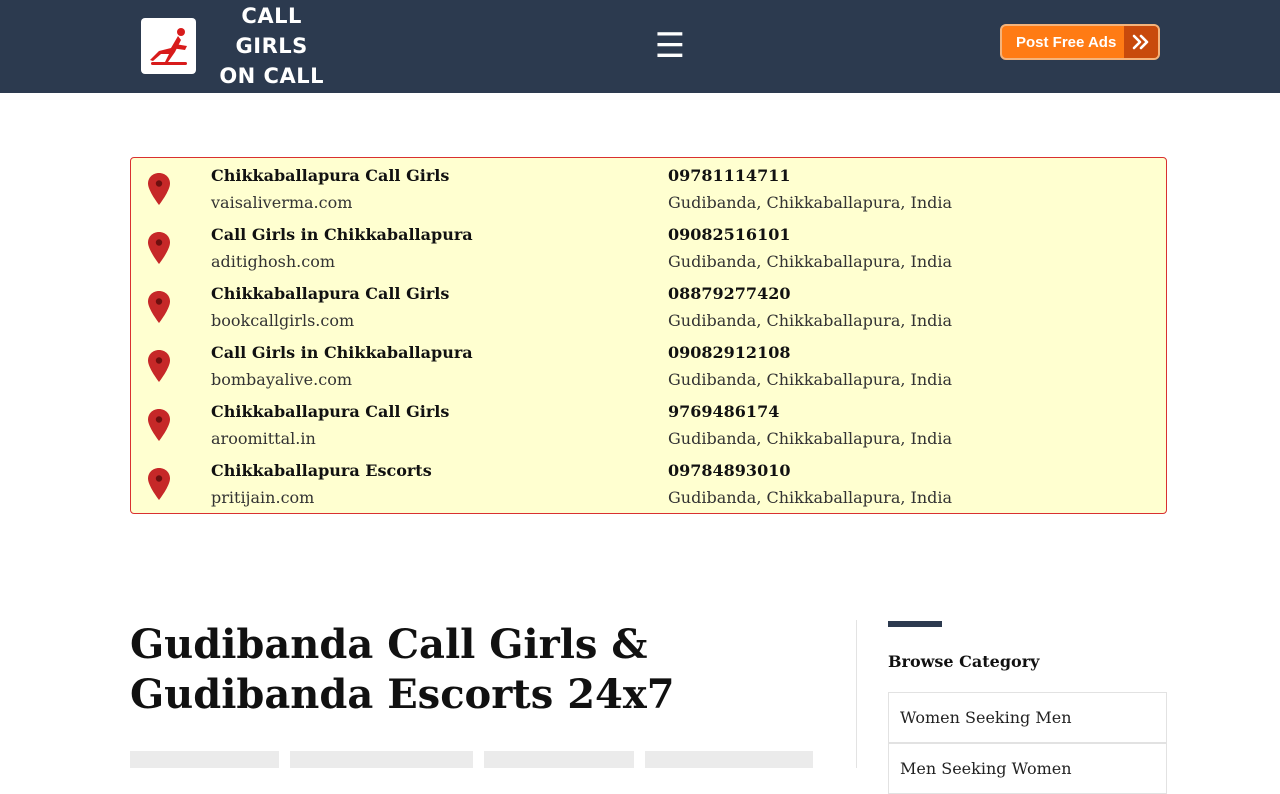  Describe the element at coordinates (273, 261) in the screenshot. I see `listing-site: aditighosh.com` at that location.